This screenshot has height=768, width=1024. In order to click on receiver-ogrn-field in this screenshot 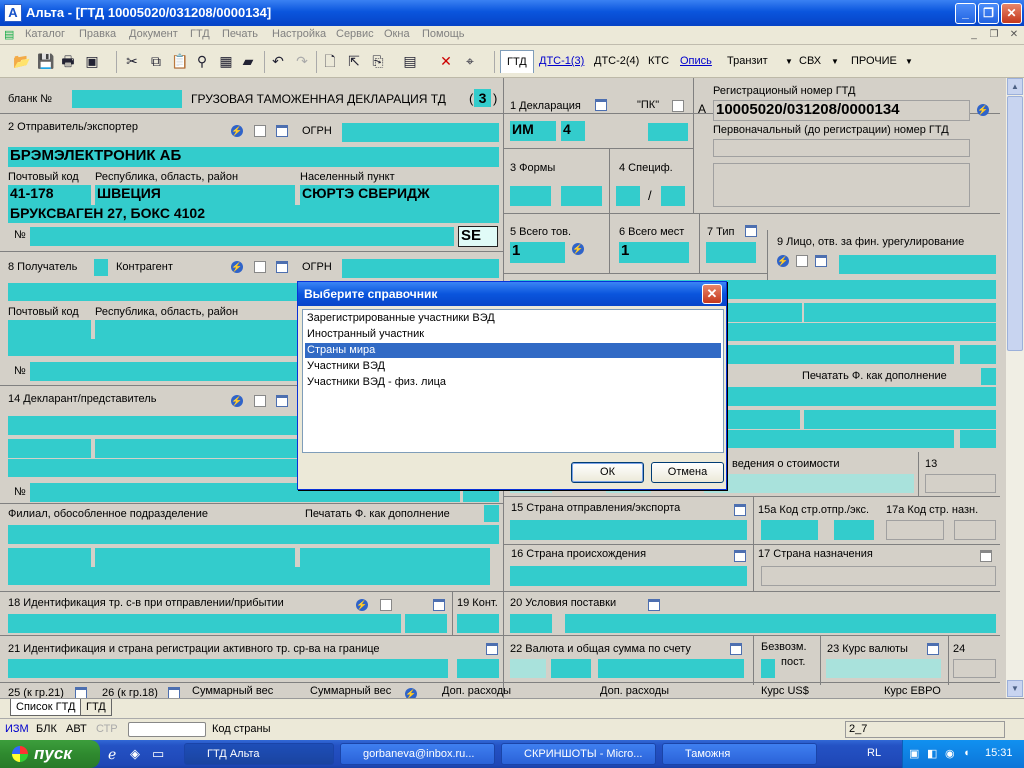, I will do `click(420, 268)`.